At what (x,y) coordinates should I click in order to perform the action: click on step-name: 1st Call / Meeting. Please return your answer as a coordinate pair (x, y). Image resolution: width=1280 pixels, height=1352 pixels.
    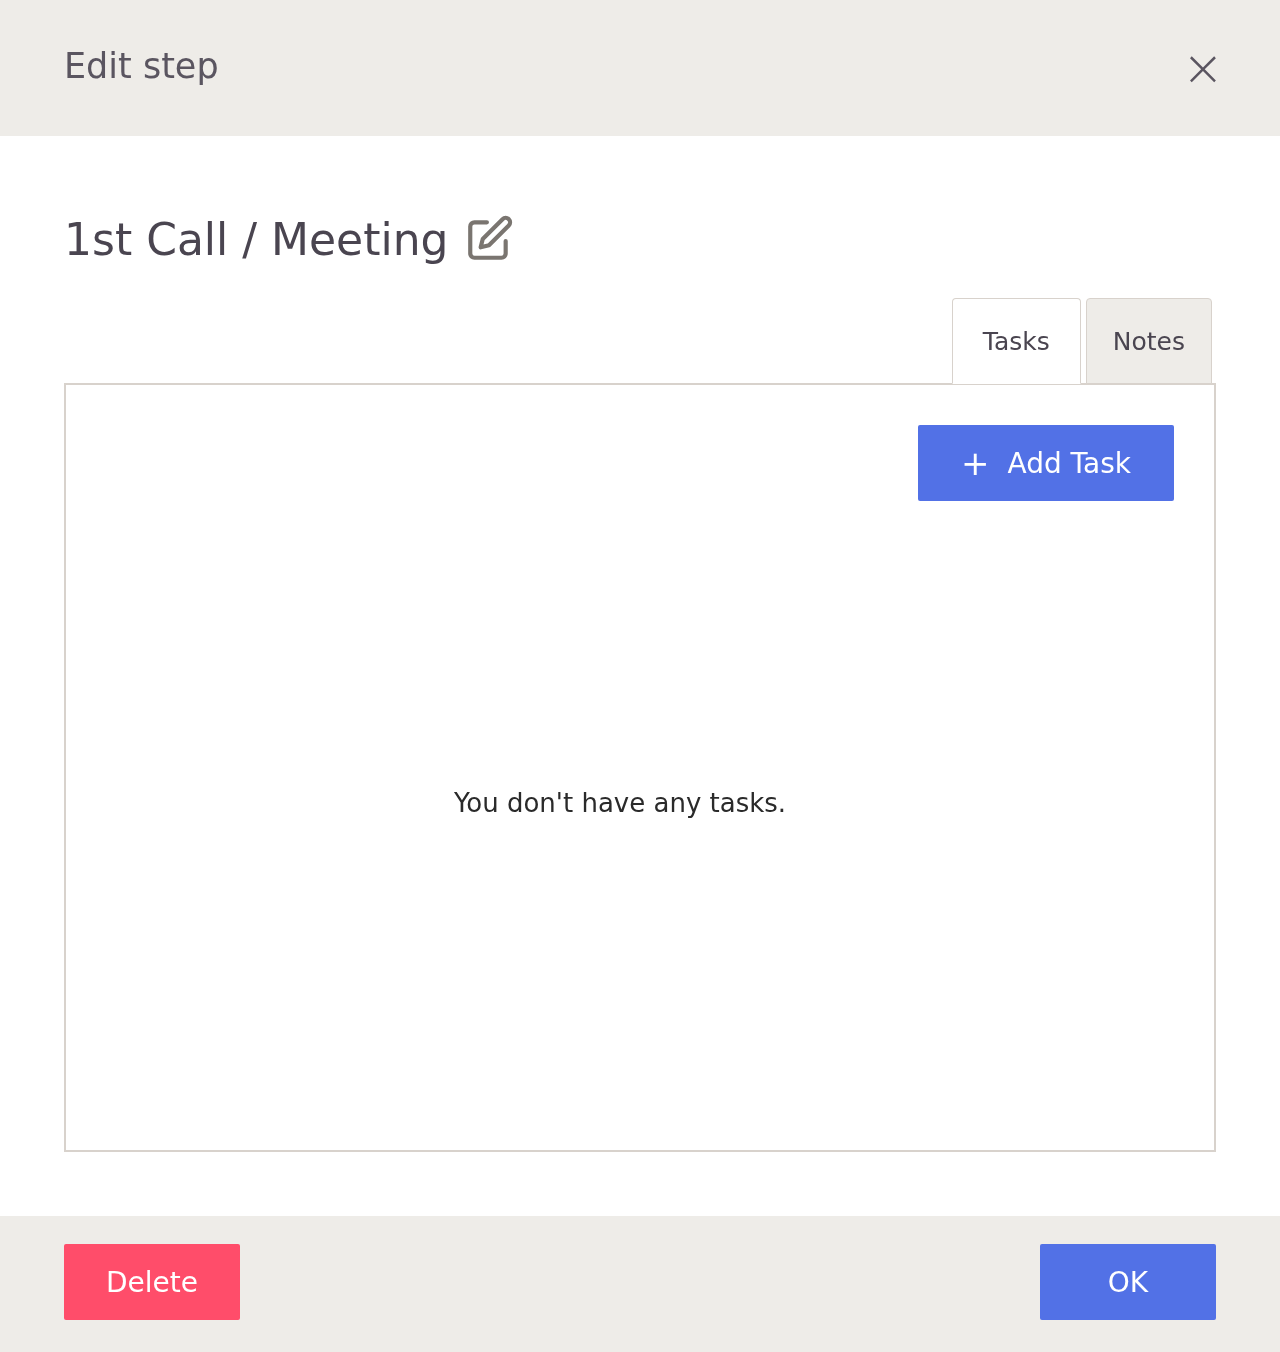
    Looking at the image, I should click on (256, 239).